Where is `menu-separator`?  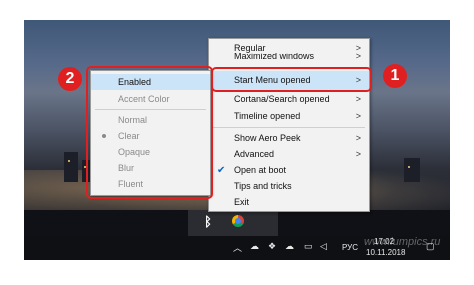 menu-separator is located at coordinates (289, 127).